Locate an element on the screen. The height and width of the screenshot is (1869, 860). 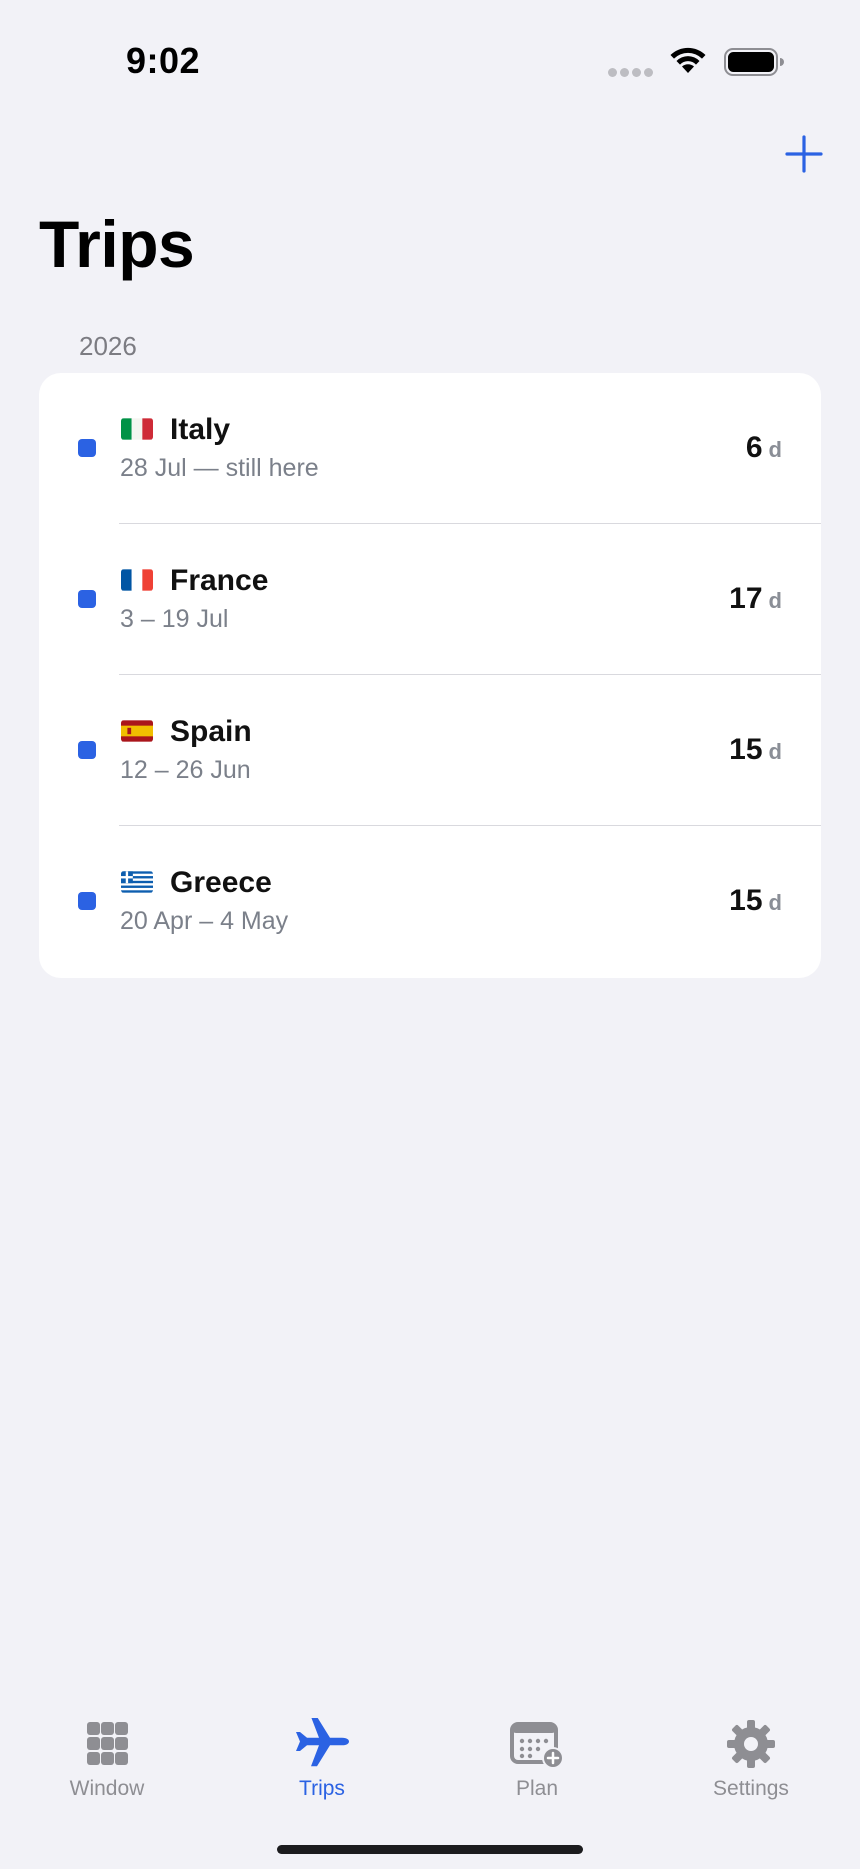
tab-label: Window is located at coordinates (107, 1788).